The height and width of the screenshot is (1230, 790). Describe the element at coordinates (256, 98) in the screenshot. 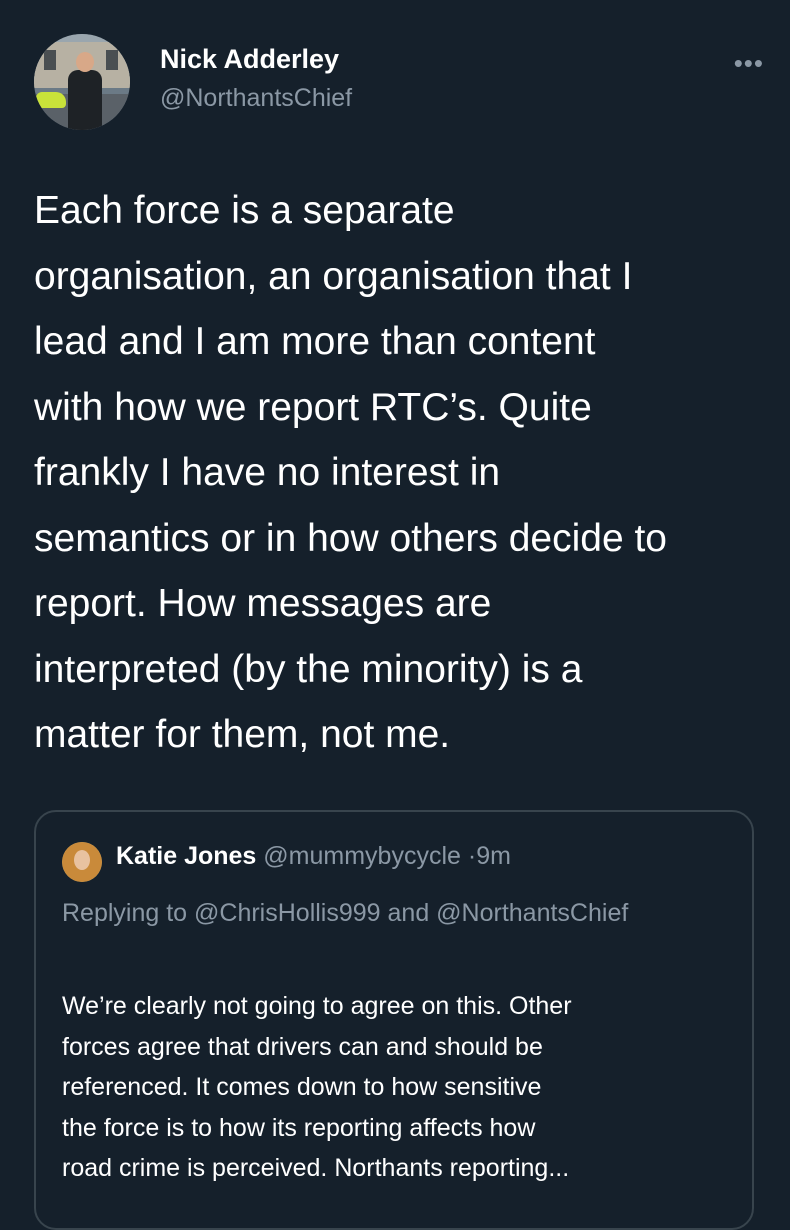

I see `author-handle: @NorthantsChief` at that location.